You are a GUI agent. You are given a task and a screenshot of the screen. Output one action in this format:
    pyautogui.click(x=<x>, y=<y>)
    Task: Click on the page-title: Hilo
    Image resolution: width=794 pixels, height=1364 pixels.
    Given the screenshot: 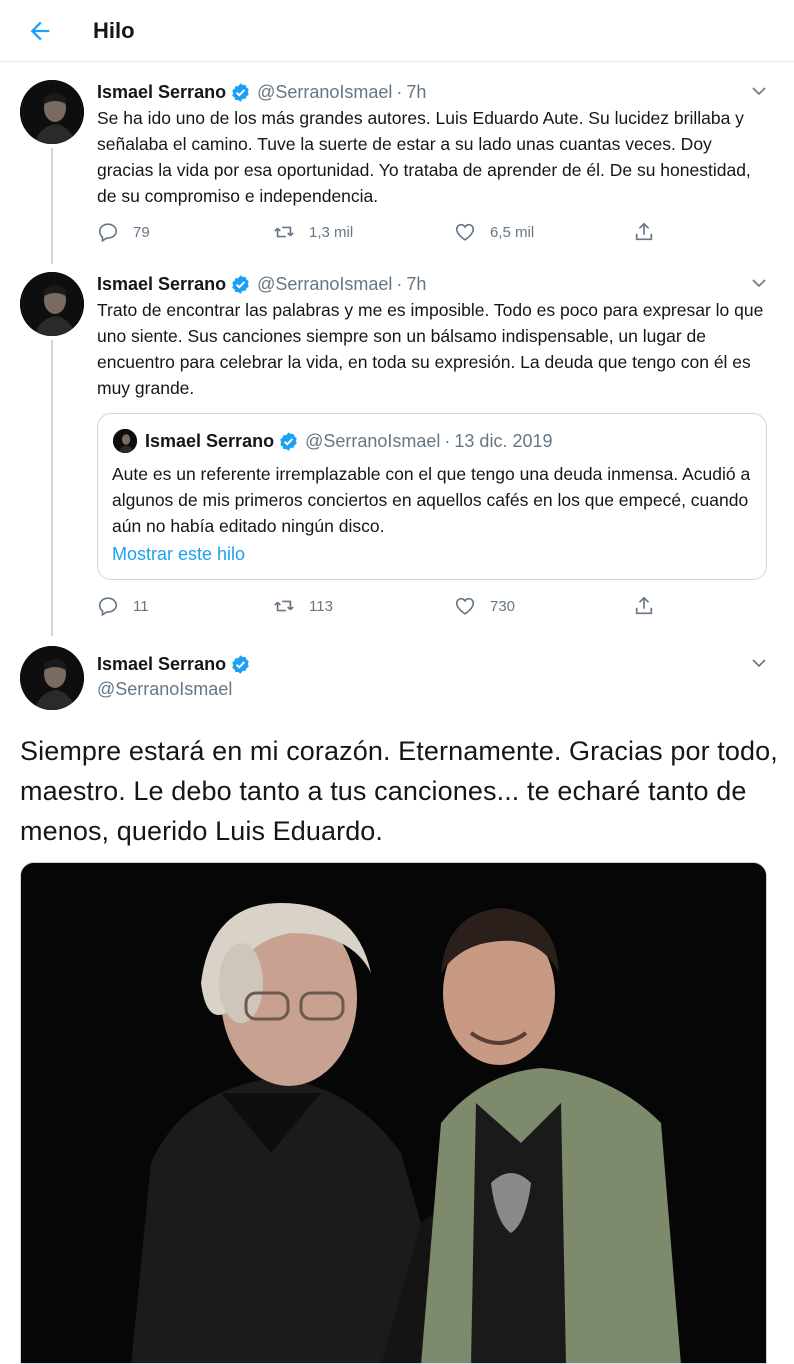 What is the action you would take?
    pyautogui.click(x=114, y=30)
    